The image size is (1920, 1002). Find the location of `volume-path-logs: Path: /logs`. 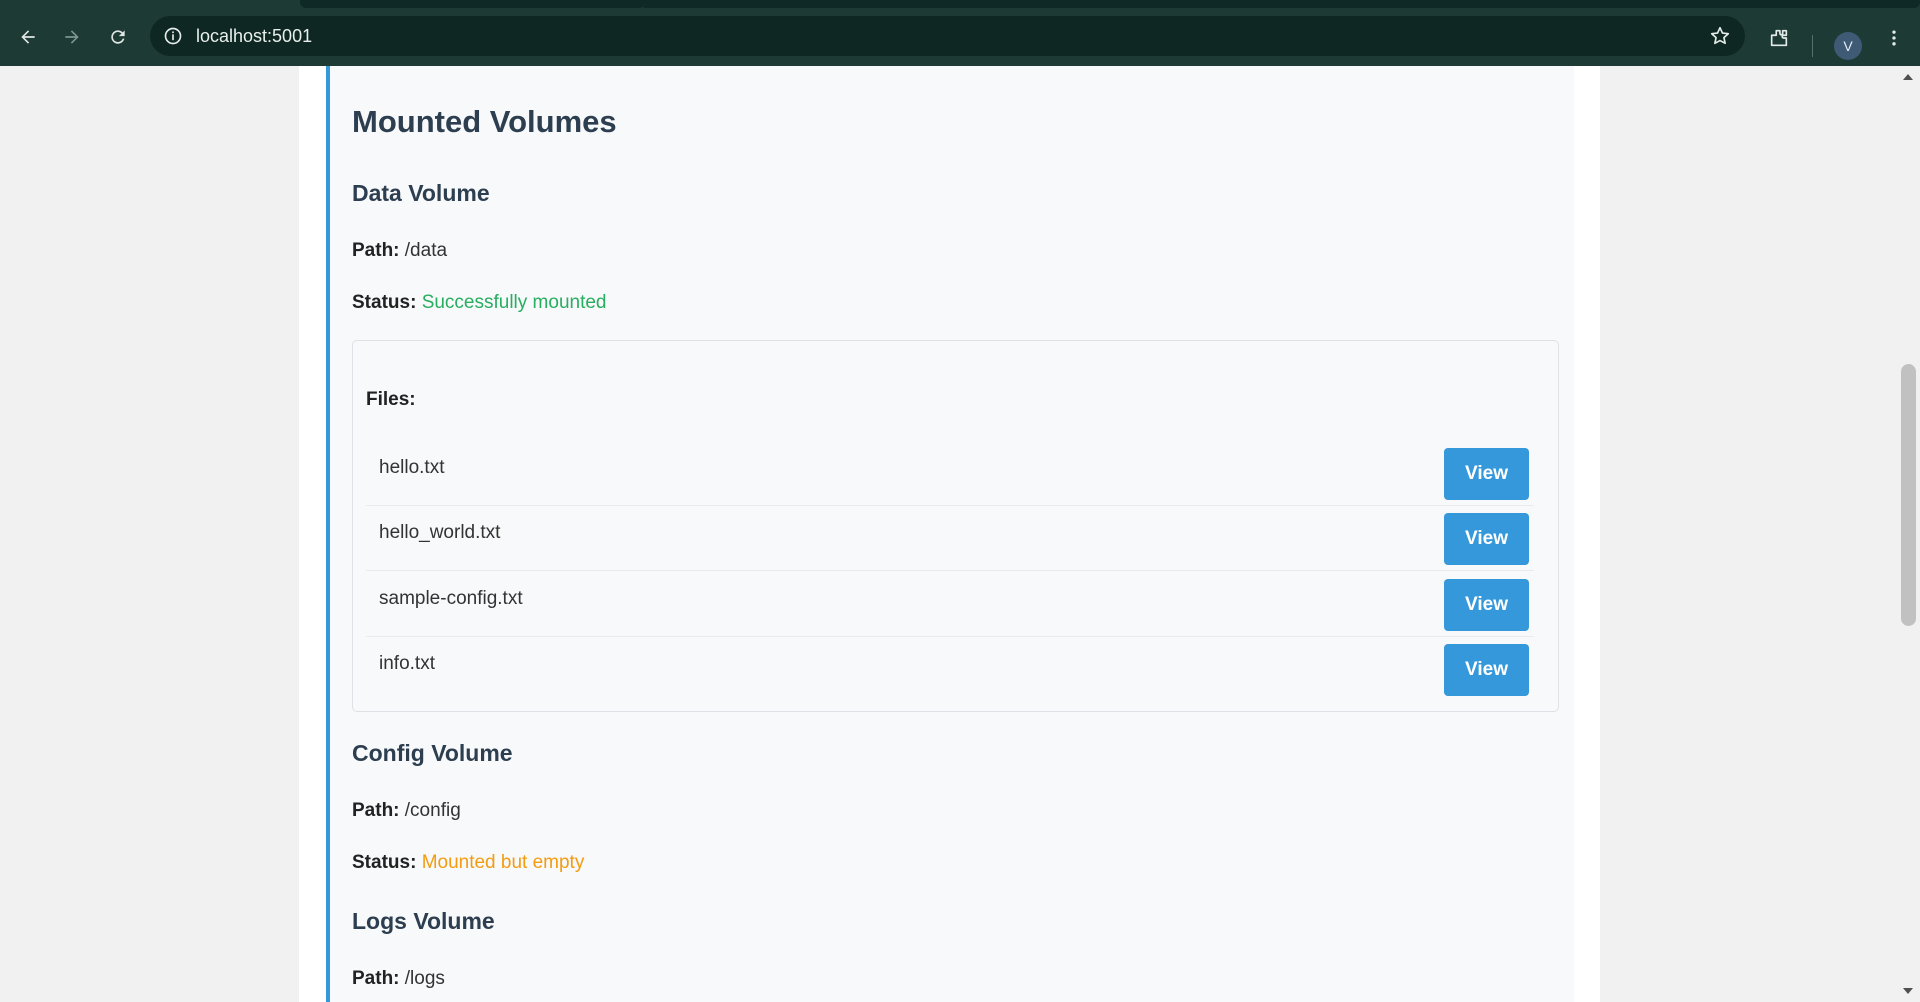

volume-path-logs: Path: /logs is located at coordinates (398, 979).